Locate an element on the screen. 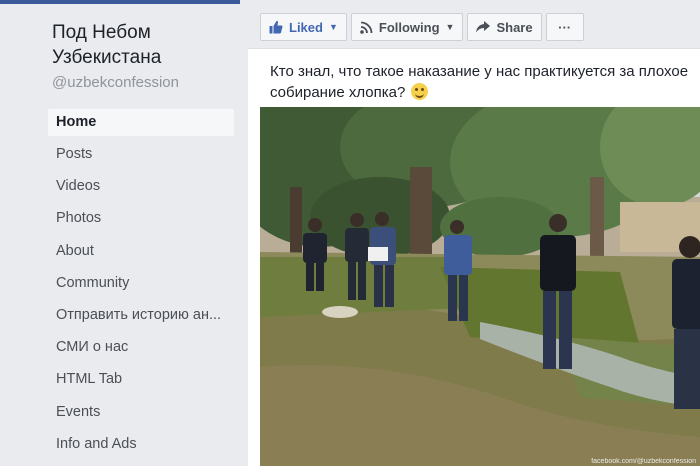 This screenshot has width=700, height=466. following-button: Following ▼ is located at coordinates (407, 27).